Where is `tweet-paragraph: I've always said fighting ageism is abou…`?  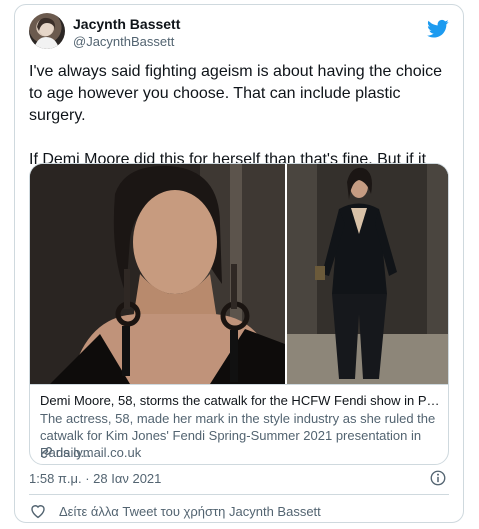 tweet-paragraph: I've always said fighting ageism is abou… is located at coordinates (236, 93).